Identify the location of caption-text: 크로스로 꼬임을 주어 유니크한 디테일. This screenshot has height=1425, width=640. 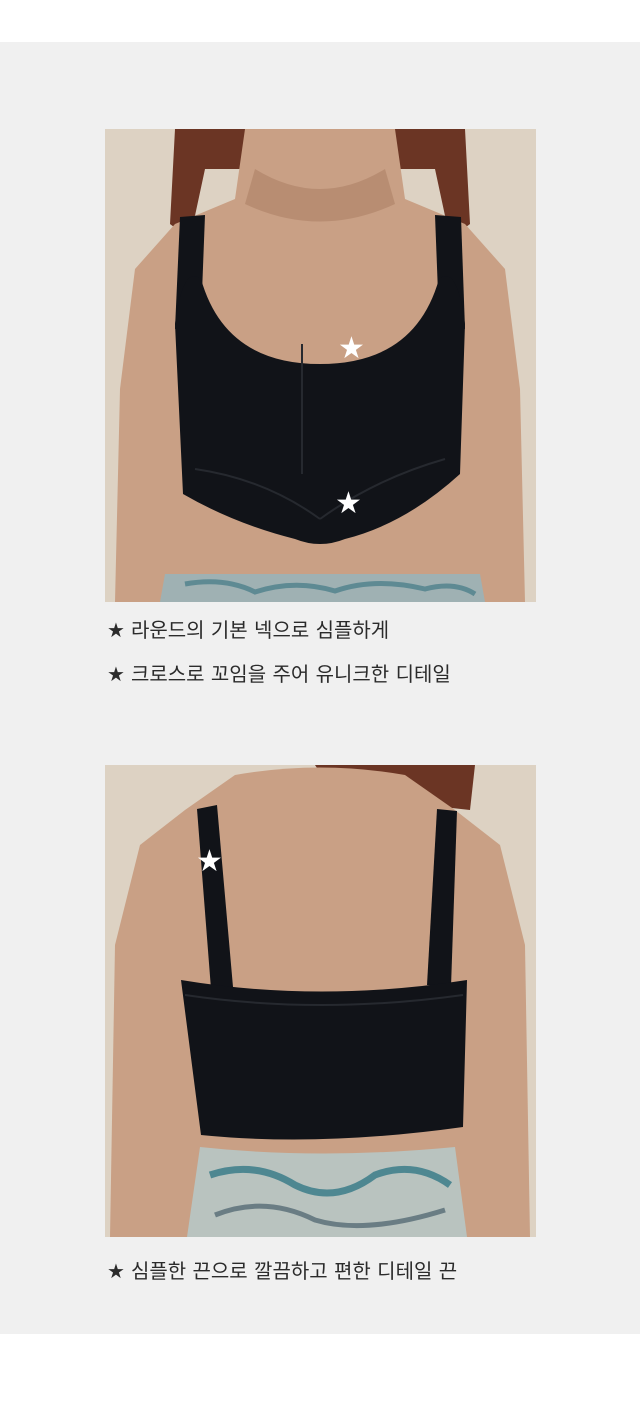
(290, 674).